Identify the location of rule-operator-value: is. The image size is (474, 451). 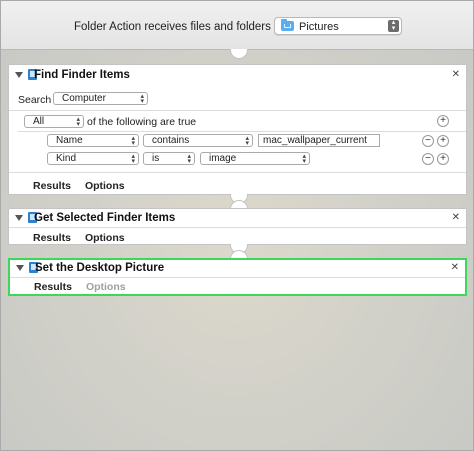
(156, 158).